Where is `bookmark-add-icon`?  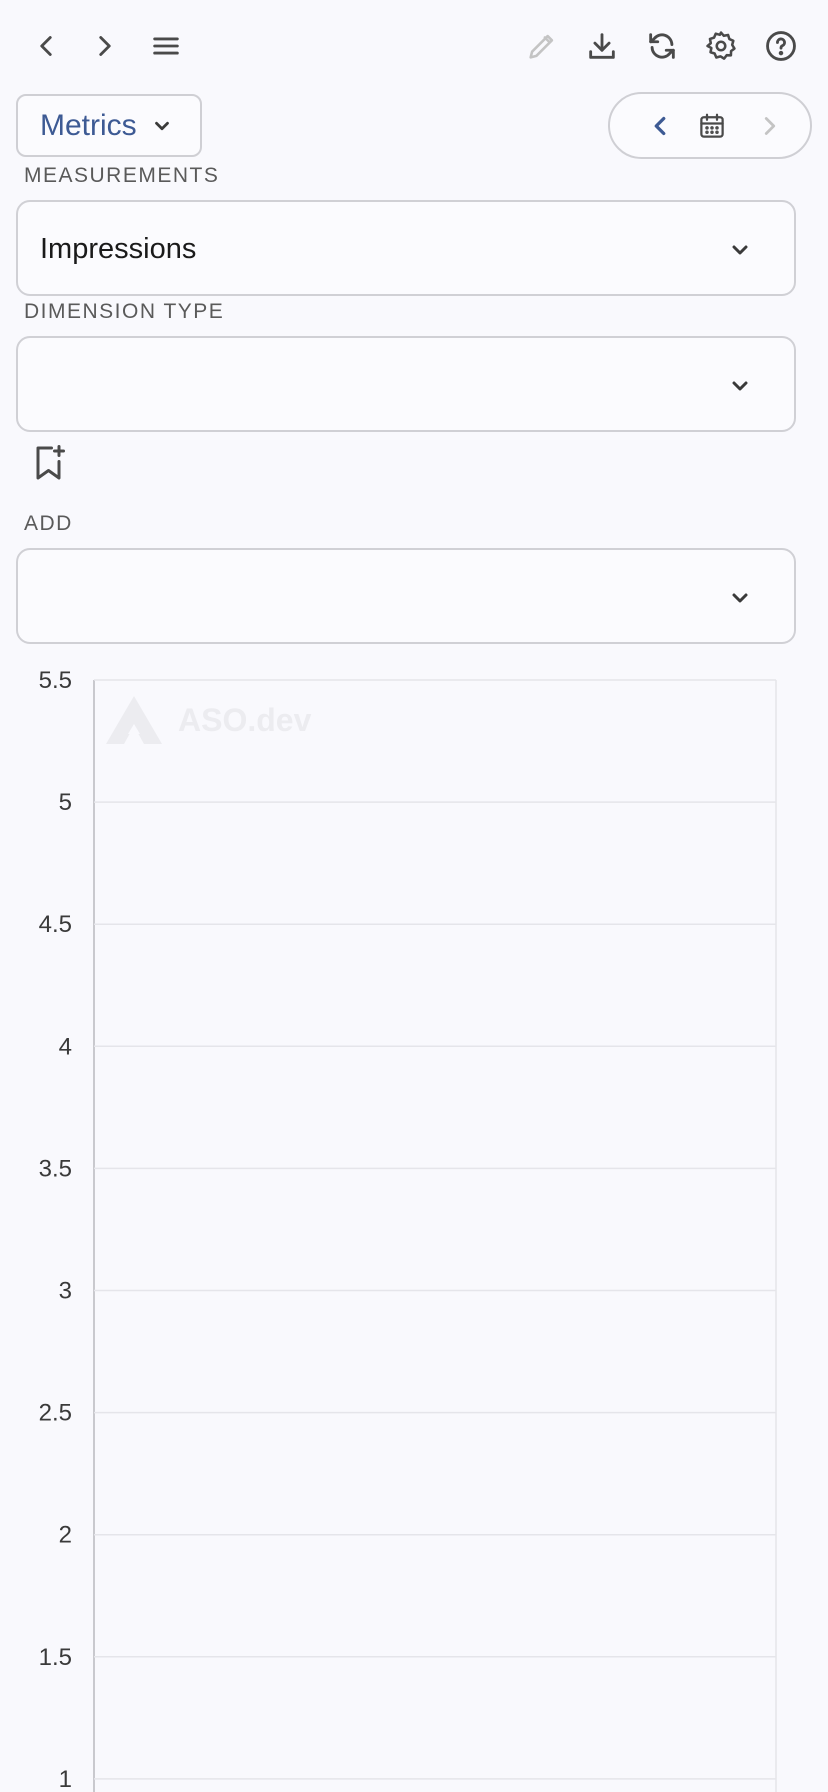 bookmark-add-icon is located at coordinates (50, 462).